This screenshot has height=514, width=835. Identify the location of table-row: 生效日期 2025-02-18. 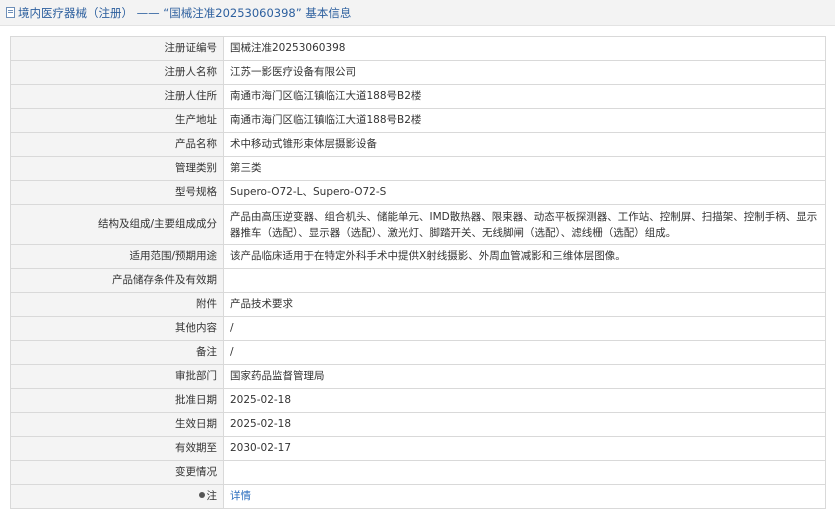
(418, 424).